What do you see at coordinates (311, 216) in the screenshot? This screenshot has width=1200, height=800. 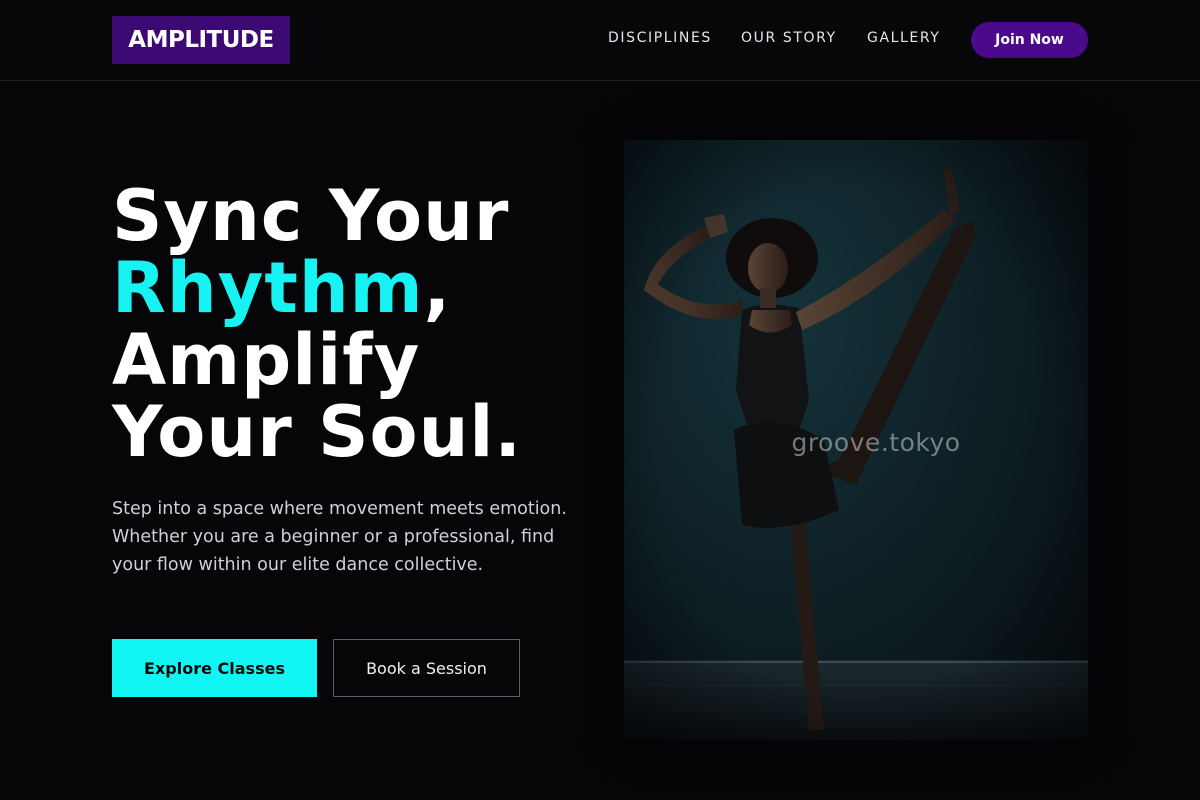 I see `headline-line-1: Sync Your` at bounding box center [311, 216].